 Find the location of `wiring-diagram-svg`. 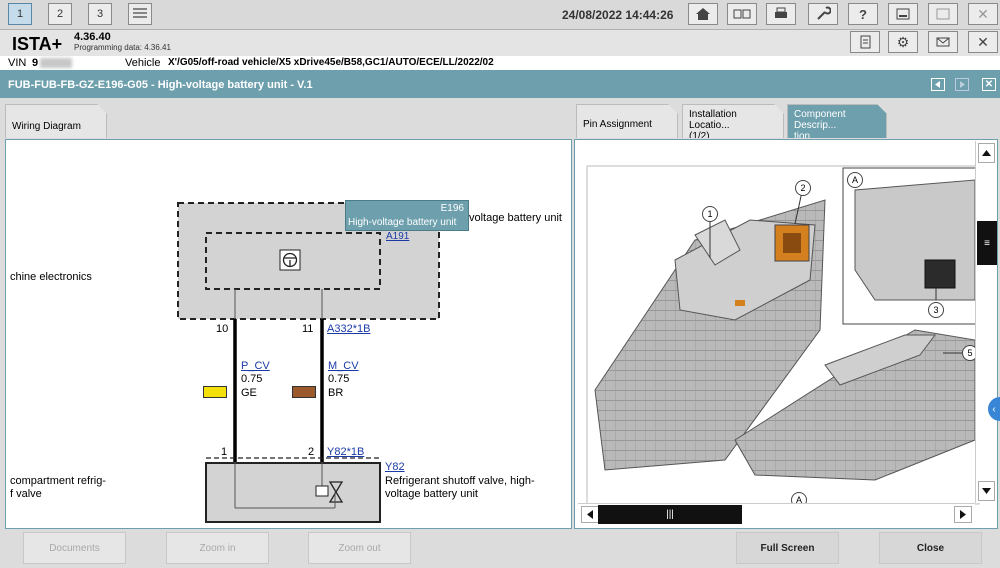

wiring-diagram-svg is located at coordinates (308, 362).